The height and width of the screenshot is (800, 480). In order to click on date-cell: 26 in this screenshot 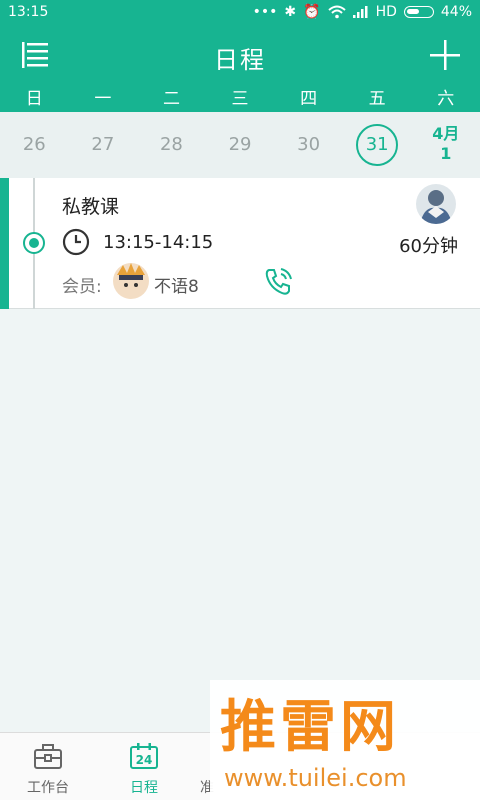, I will do `click(34, 145)`.